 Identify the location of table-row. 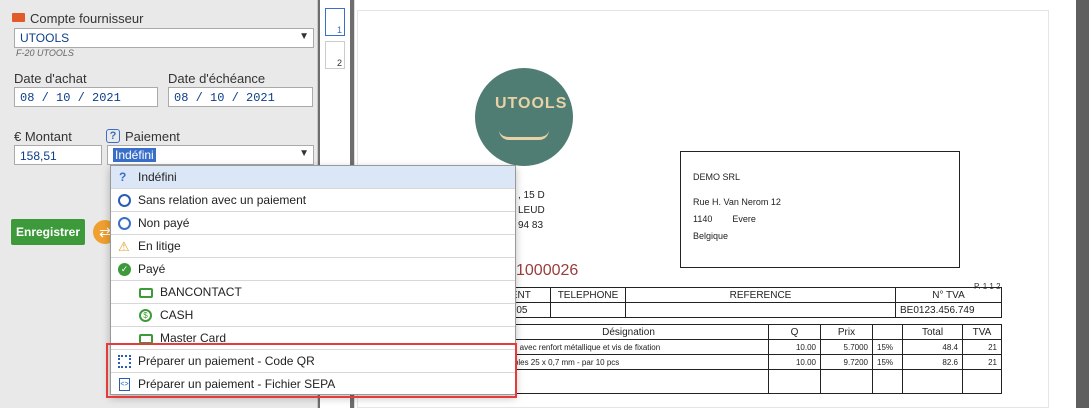
(745, 381).